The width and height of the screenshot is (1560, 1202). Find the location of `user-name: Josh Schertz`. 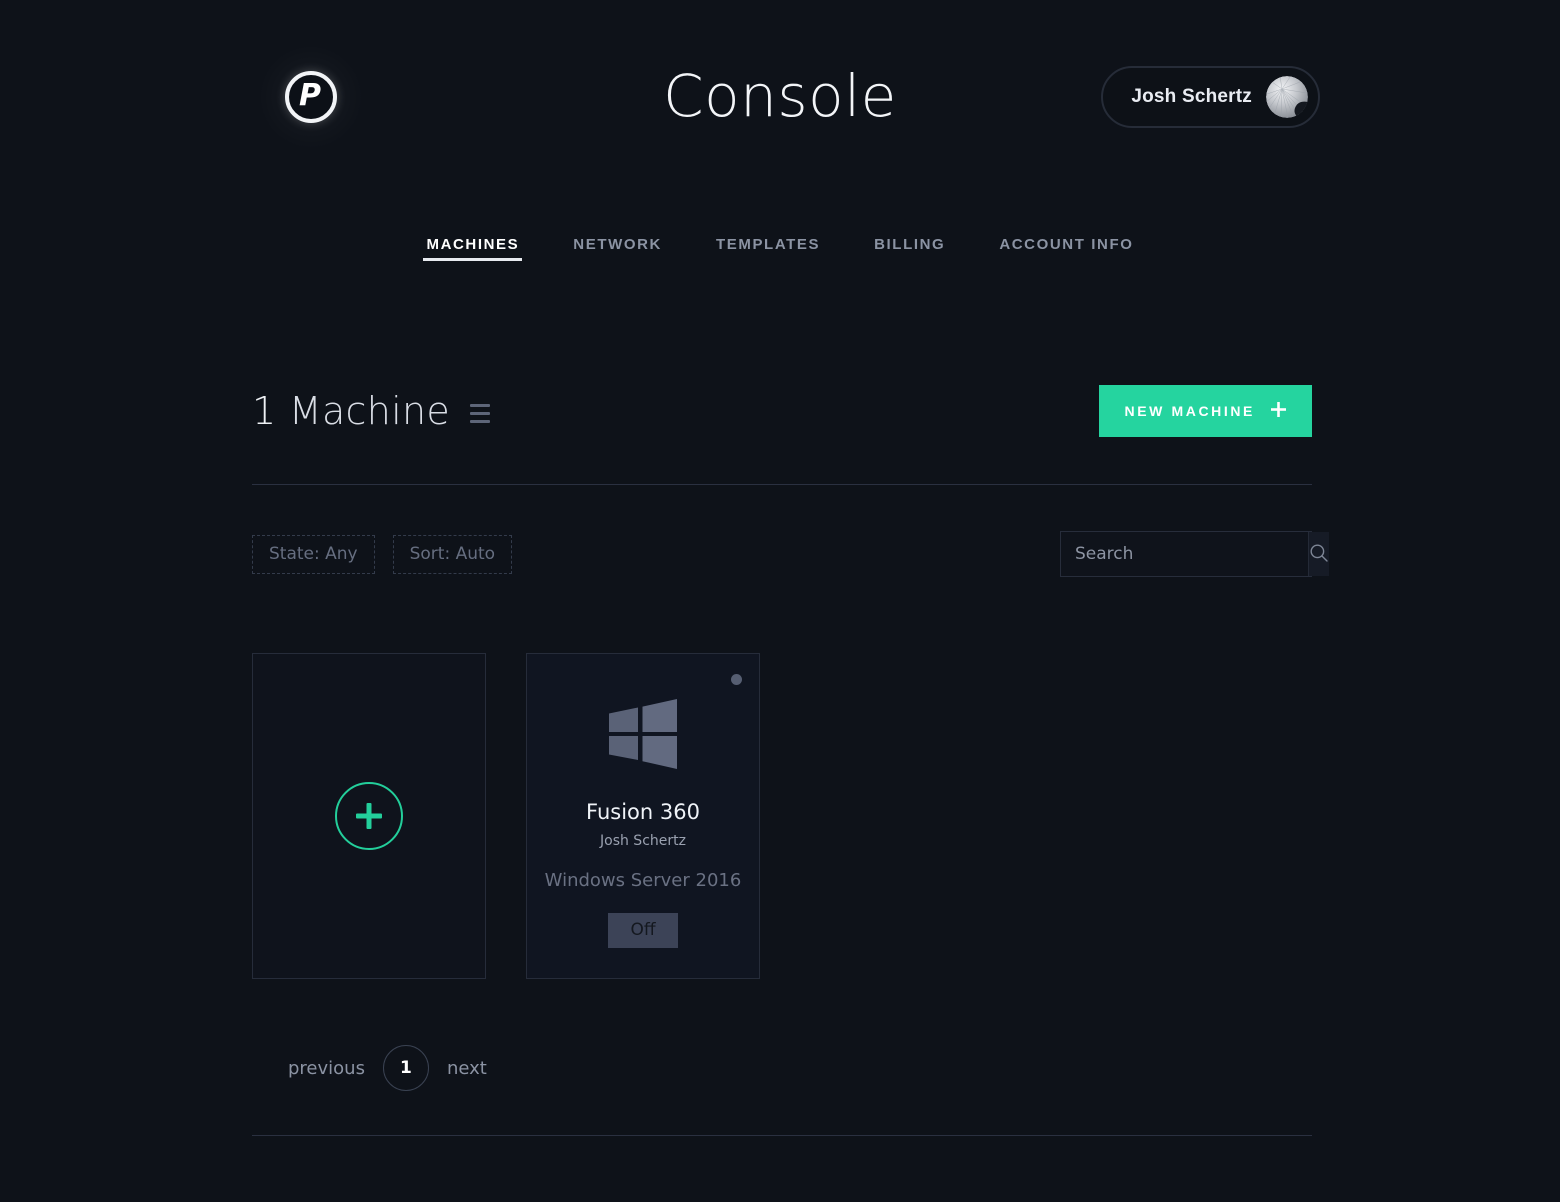

user-name: Josh Schertz is located at coordinates (1191, 96).